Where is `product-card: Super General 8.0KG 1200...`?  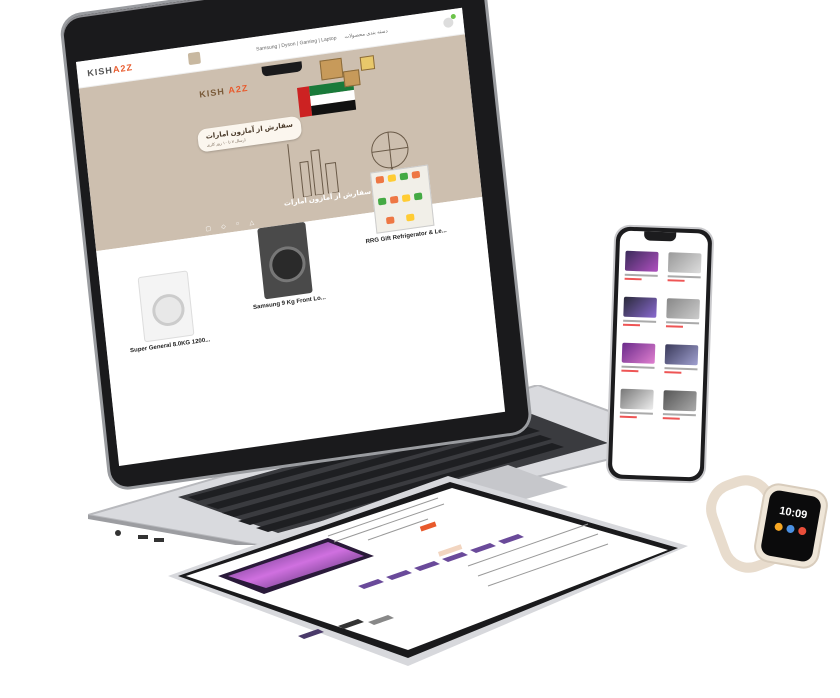
product-card: Super General 8.0KG 1200... is located at coordinates (167, 312).